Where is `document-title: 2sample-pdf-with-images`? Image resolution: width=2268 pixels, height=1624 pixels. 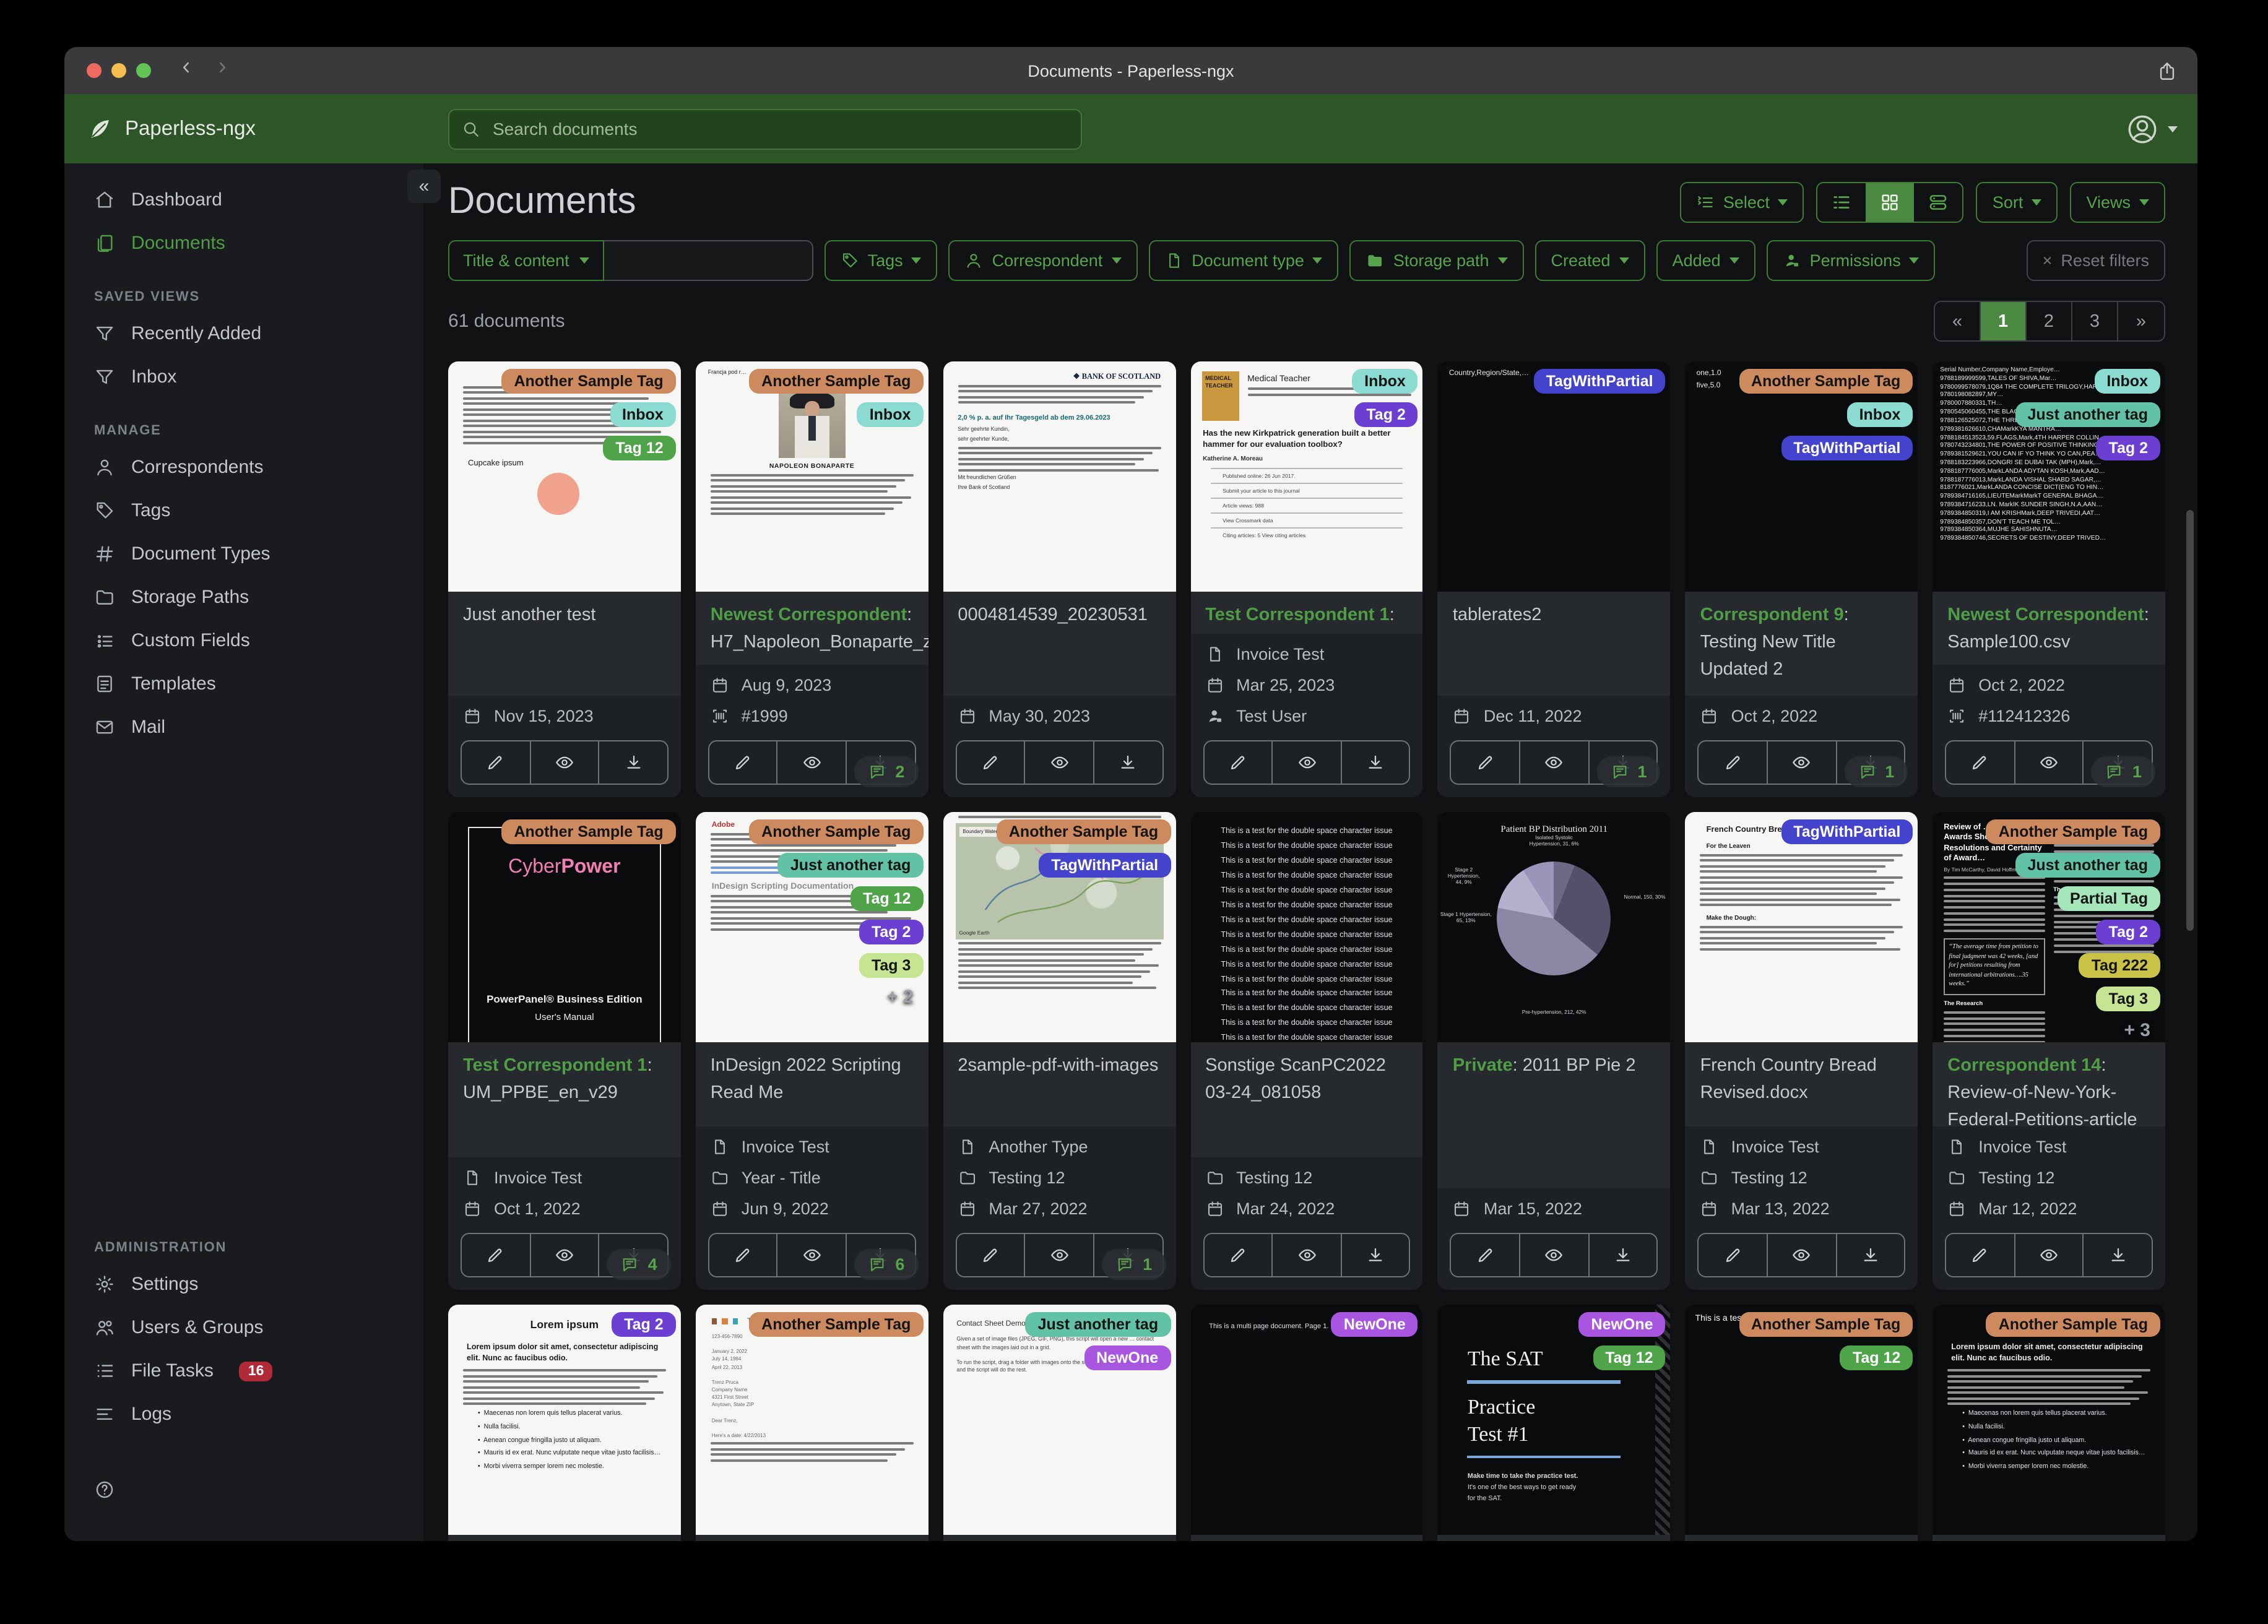 document-title: 2sample-pdf-with-images is located at coordinates (1059, 1084).